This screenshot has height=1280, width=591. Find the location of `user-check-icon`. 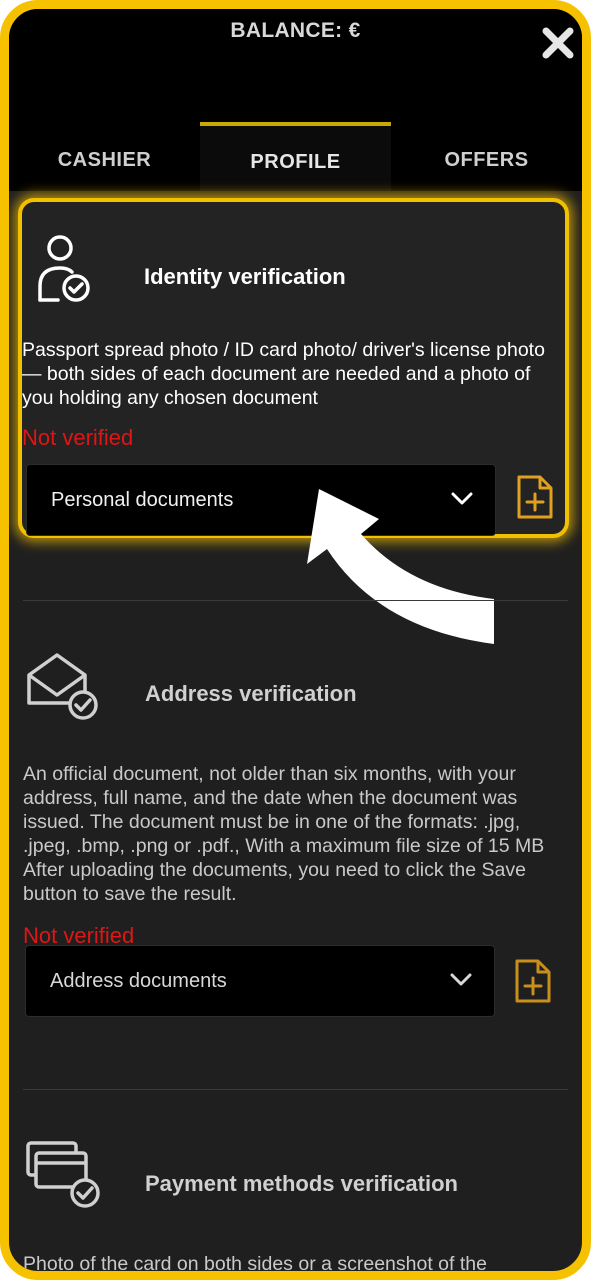

user-check-icon is located at coordinates (64, 268).